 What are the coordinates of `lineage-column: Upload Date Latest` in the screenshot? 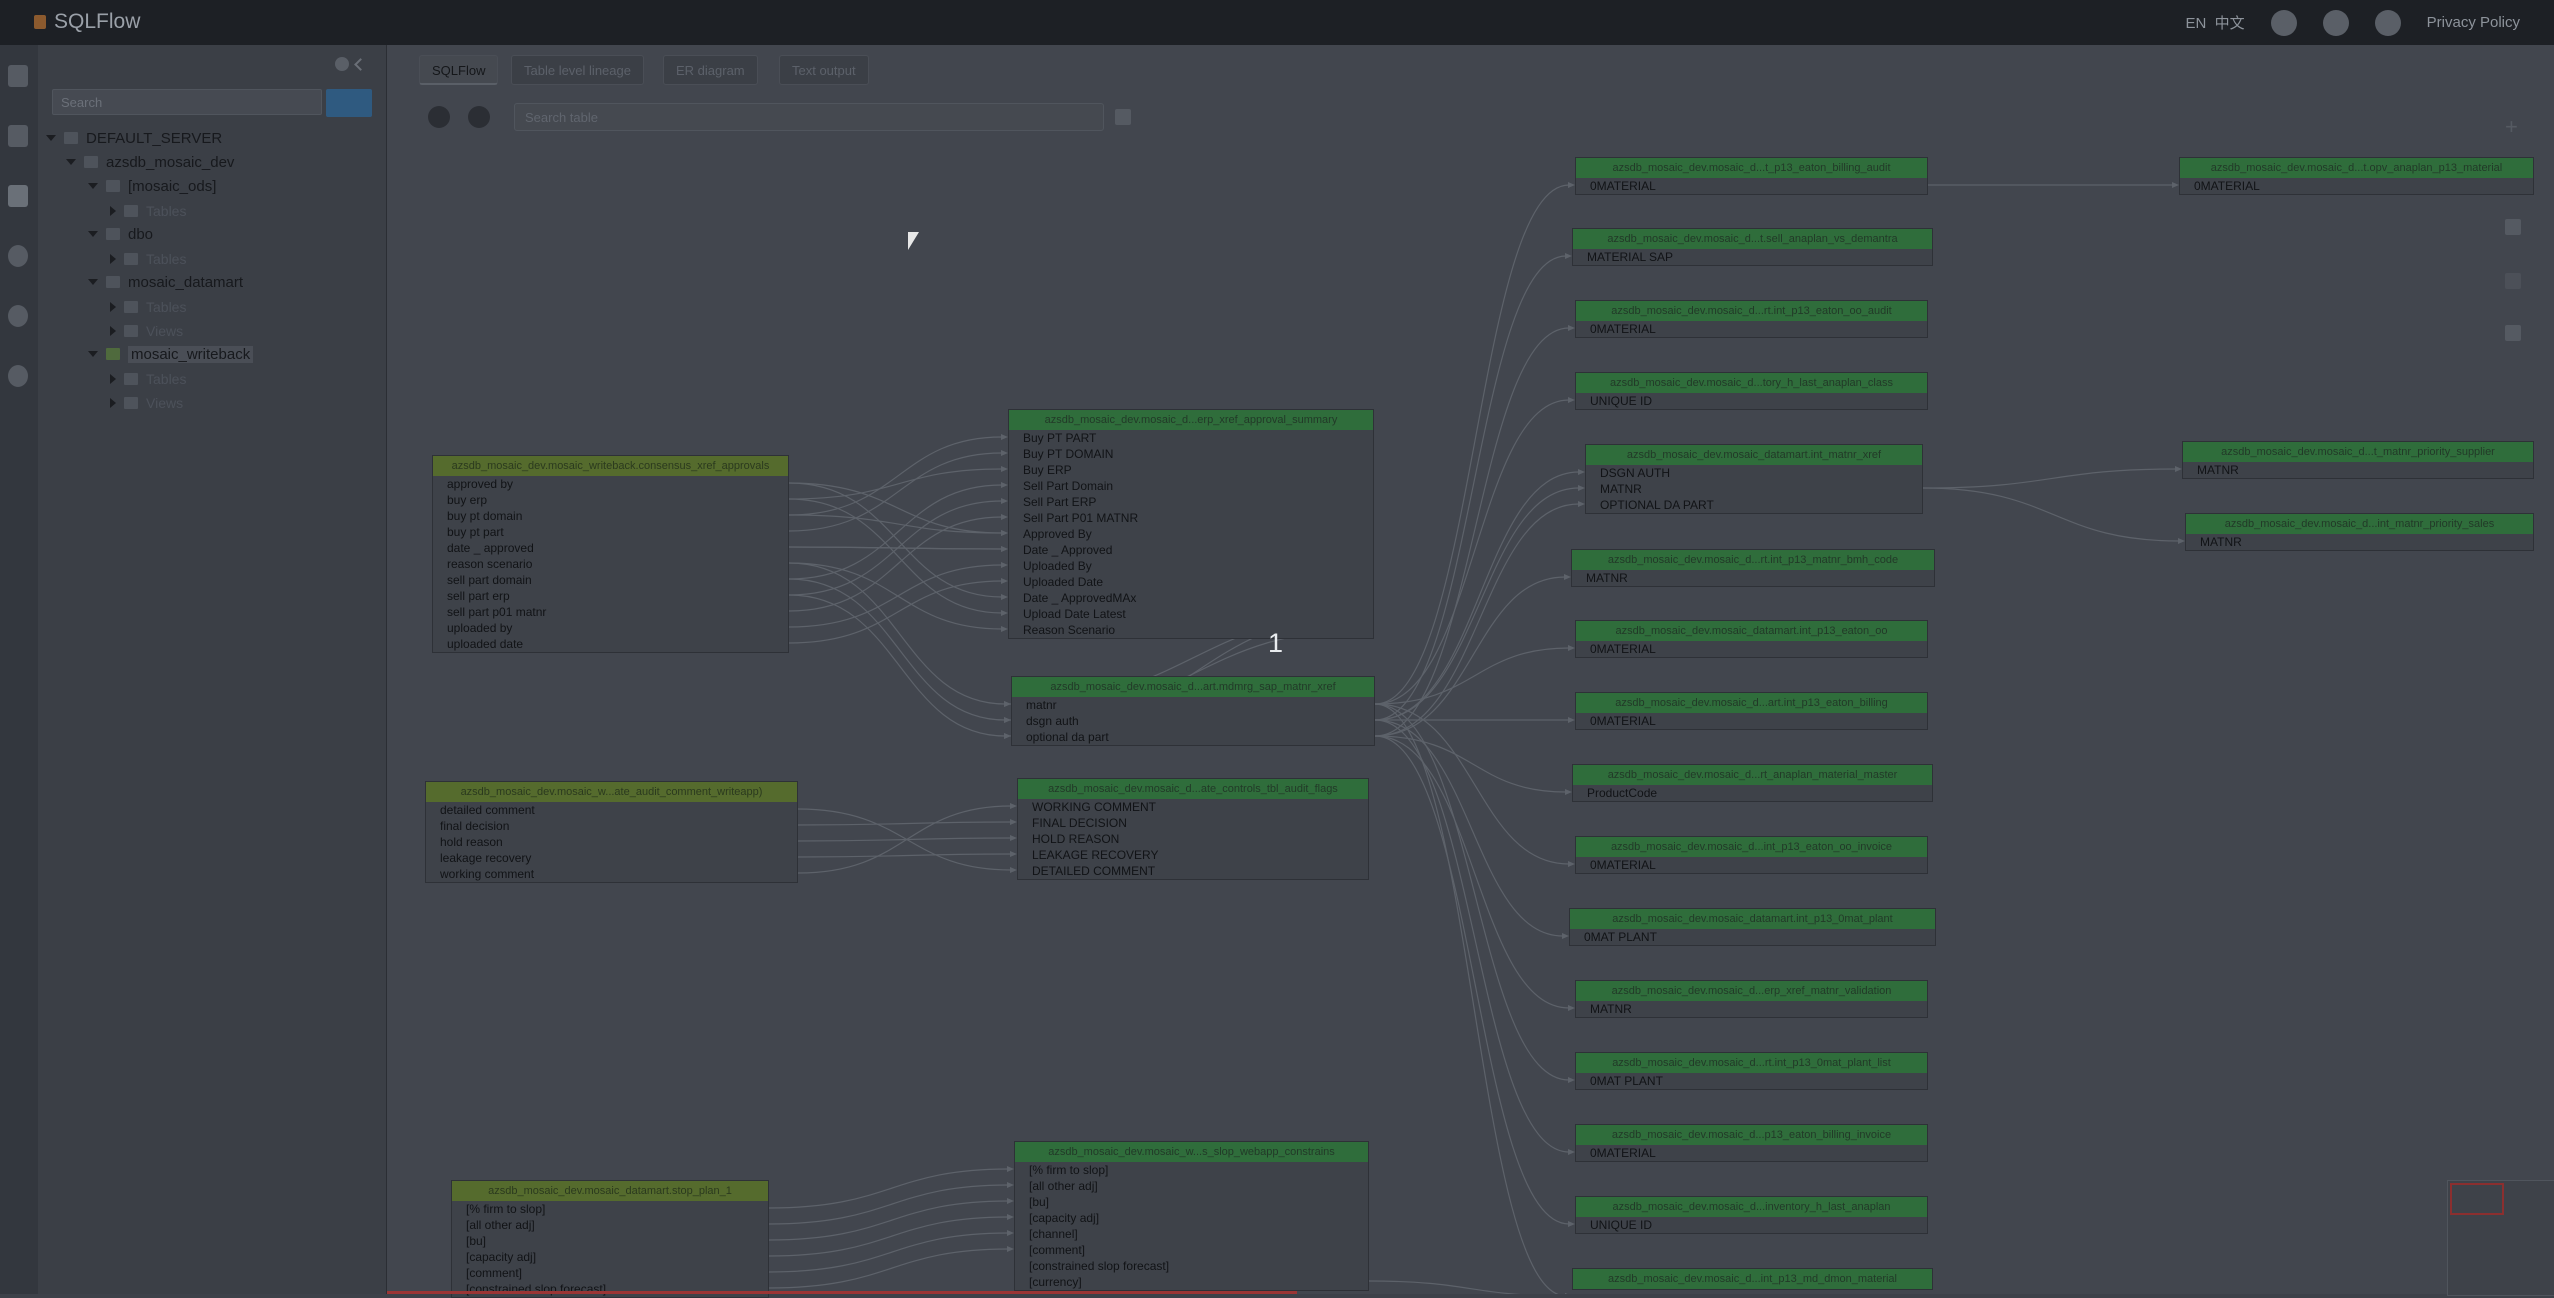 It's located at (1191, 614).